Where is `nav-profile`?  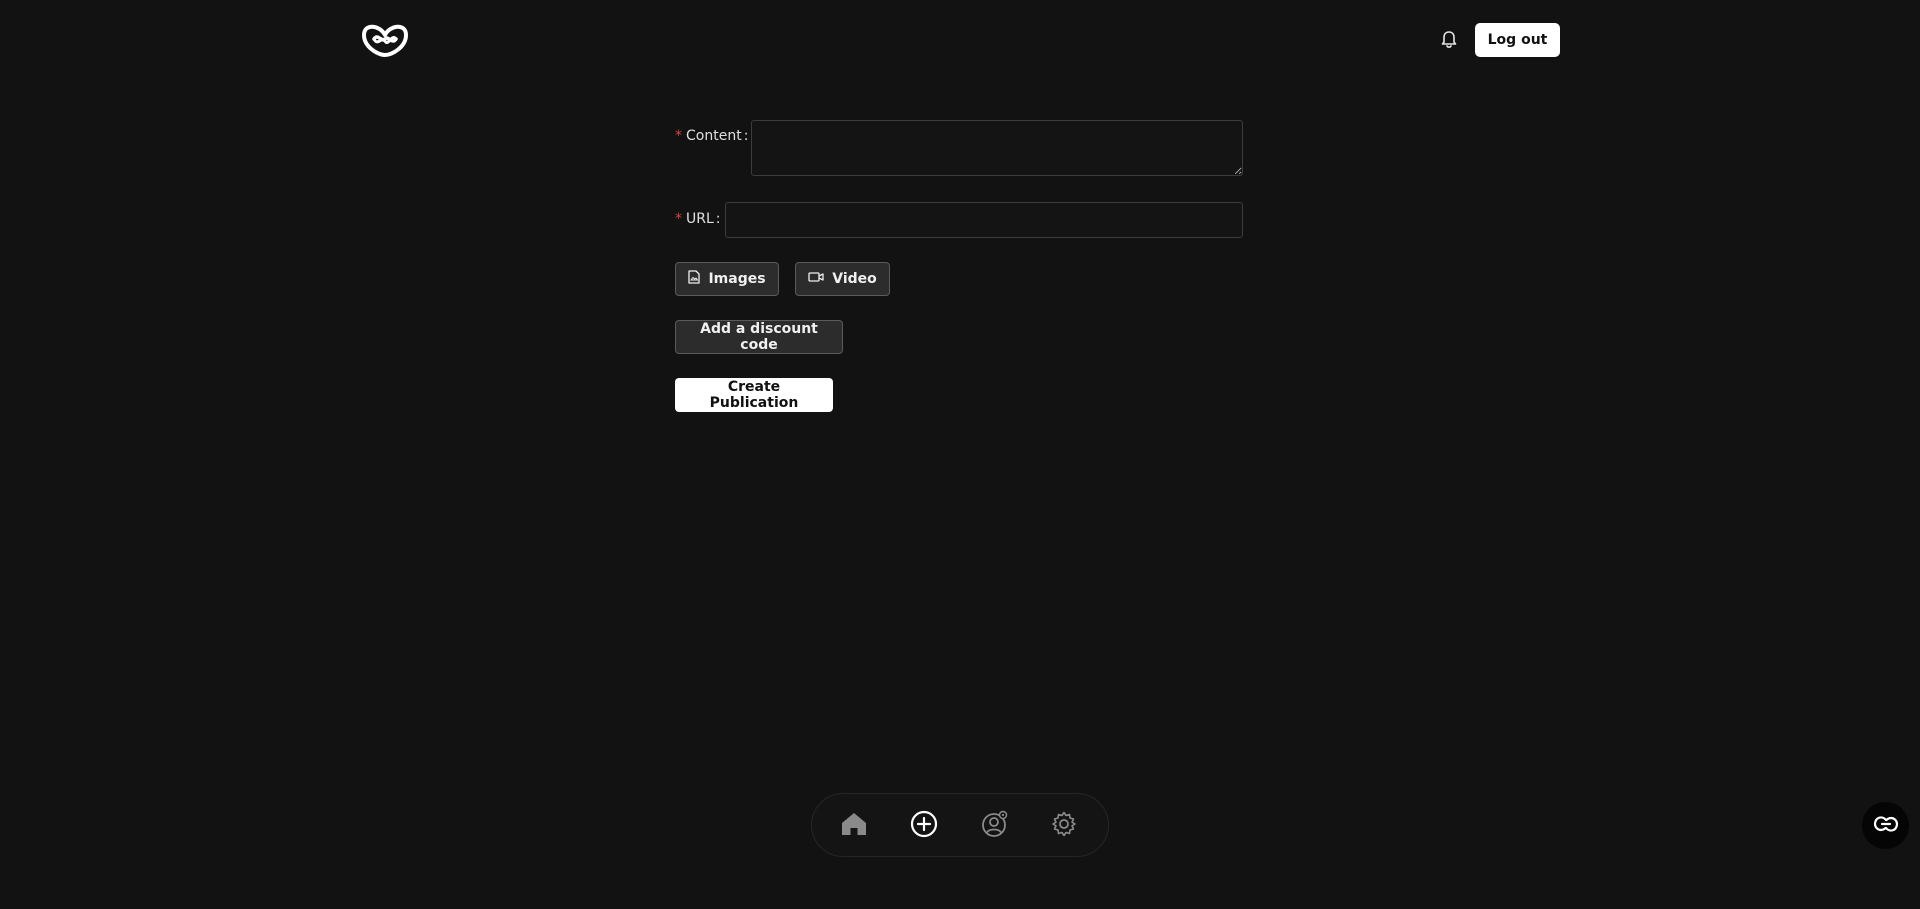
nav-profile is located at coordinates (994, 826).